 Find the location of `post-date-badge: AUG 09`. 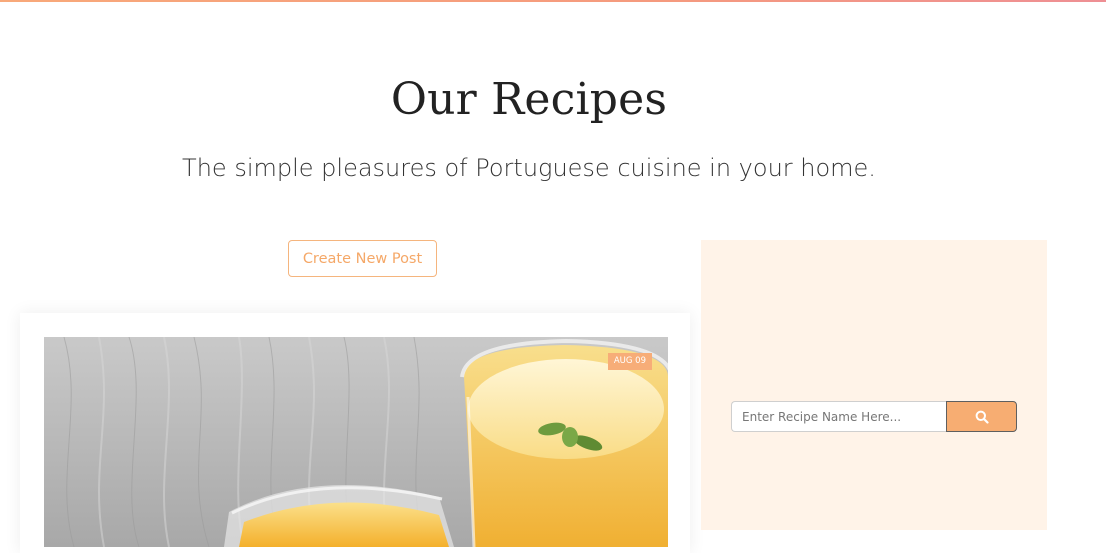

post-date-badge: AUG 09 is located at coordinates (629, 361).